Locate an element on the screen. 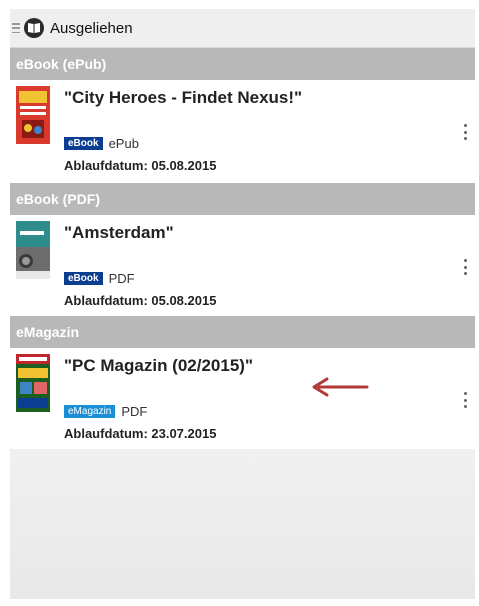 The width and height of the screenshot is (479, 606). format-badge: eMagazin is located at coordinates (90, 411).